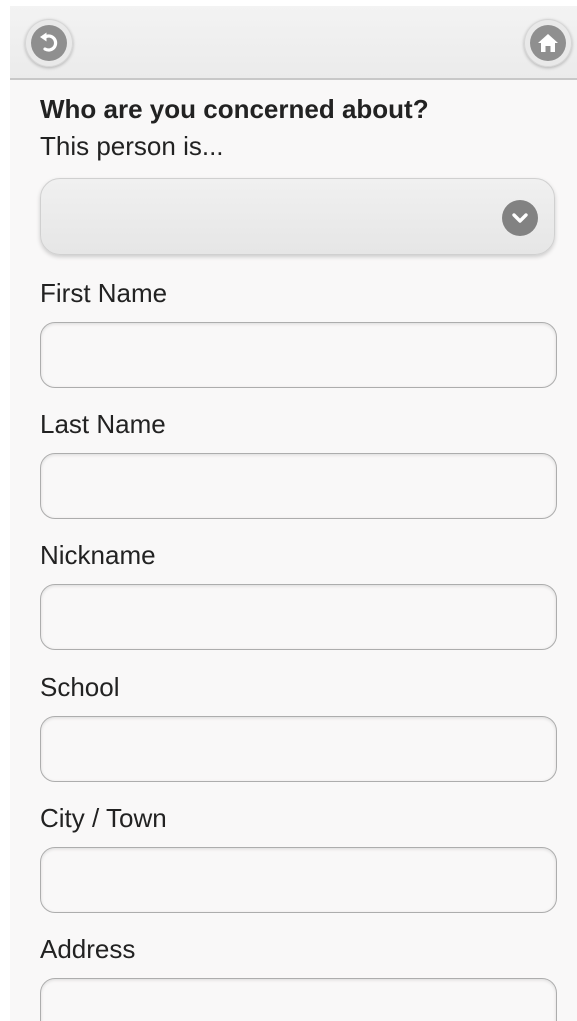 Image resolution: width=577 pixels, height=1021 pixels. What do you see at coordinates (298, 617) in the screenshot?
I see `nickname-input` at bounding box center [298, 617].